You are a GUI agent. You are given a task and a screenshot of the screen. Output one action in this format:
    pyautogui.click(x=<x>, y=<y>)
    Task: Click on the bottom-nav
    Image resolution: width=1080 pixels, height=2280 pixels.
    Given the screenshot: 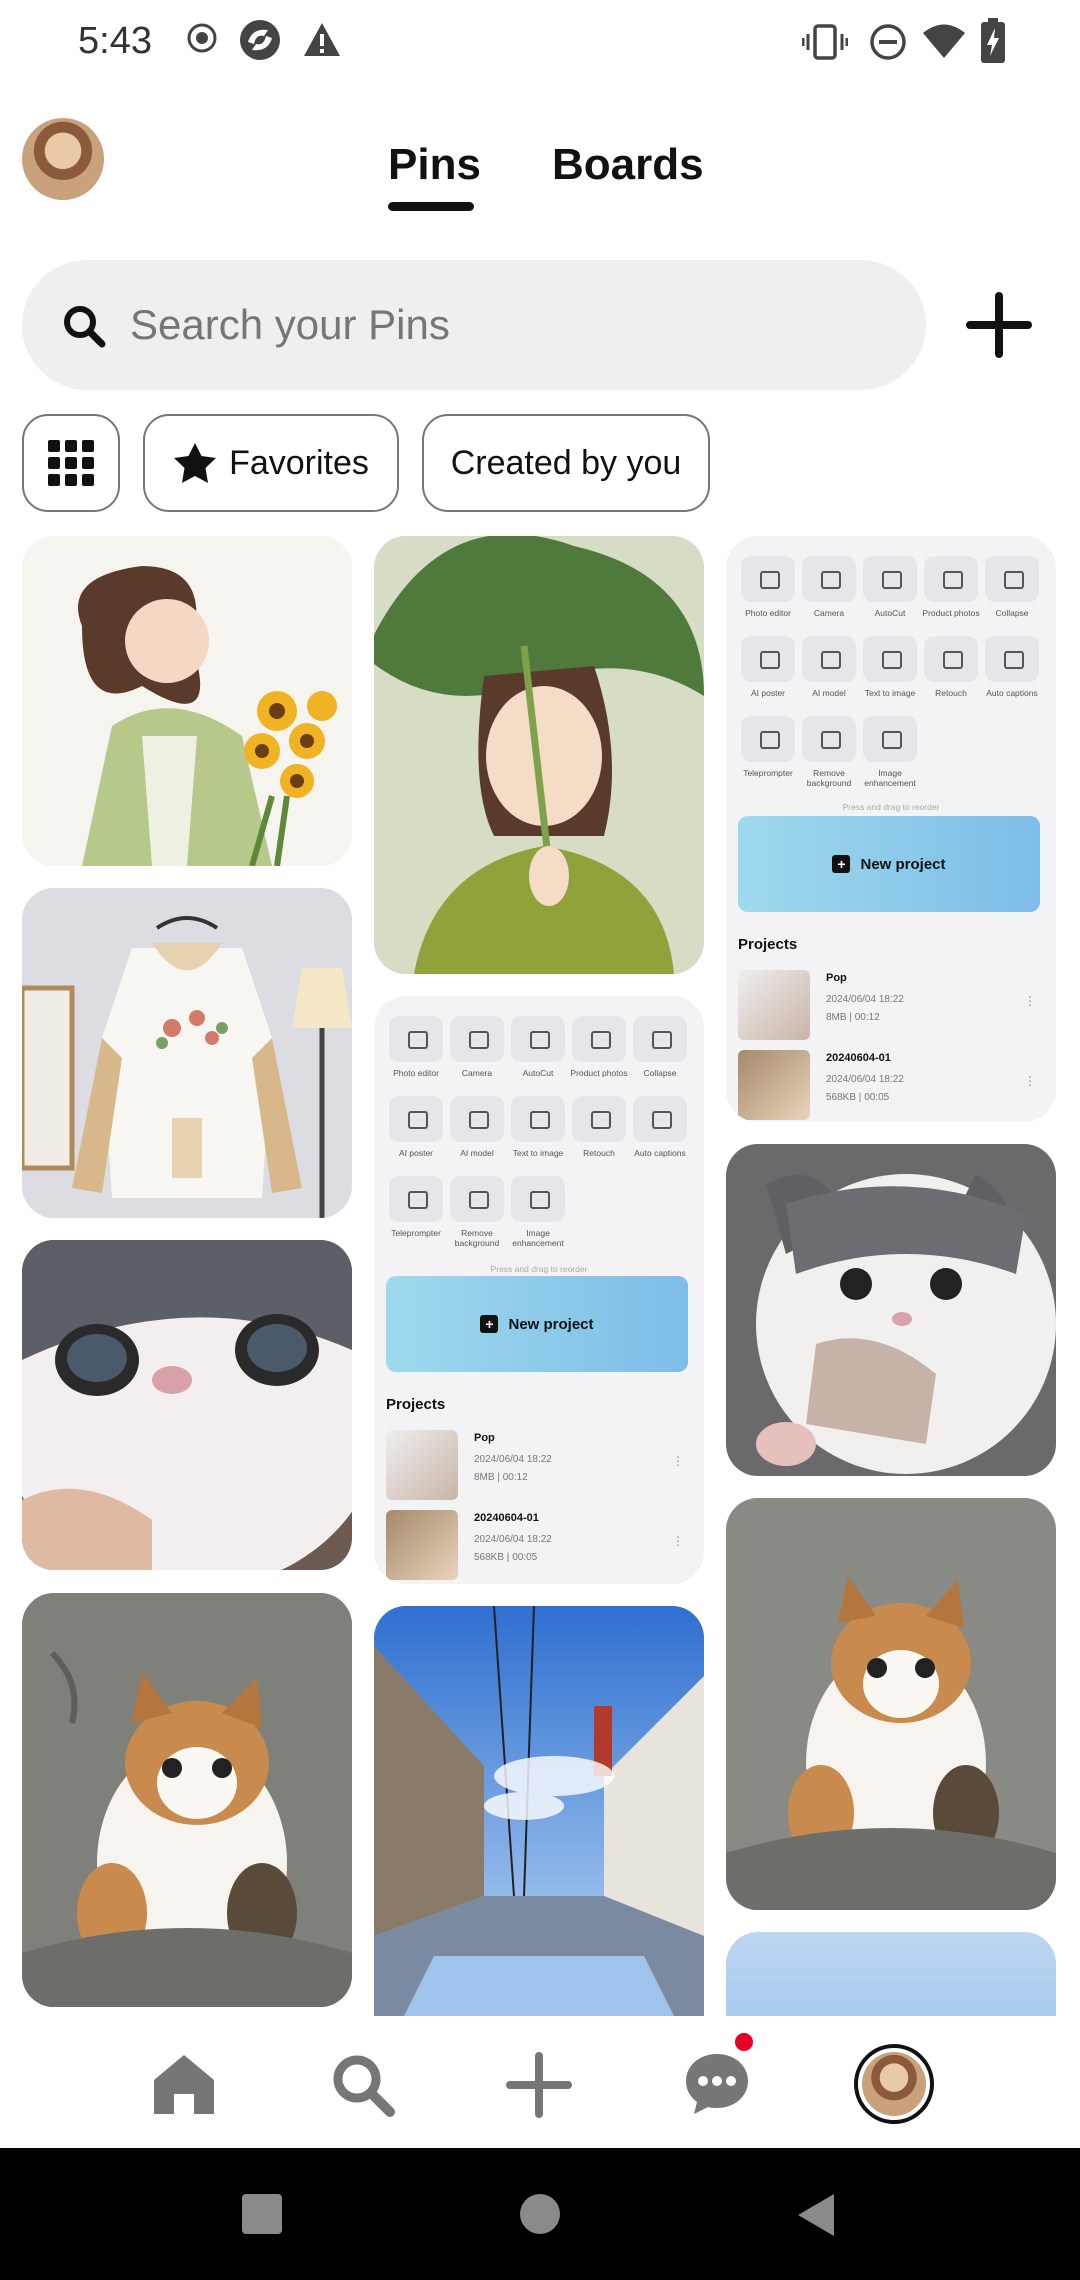 What is the action you would take?
    pyautogui.click(x=540, y=2082)
    